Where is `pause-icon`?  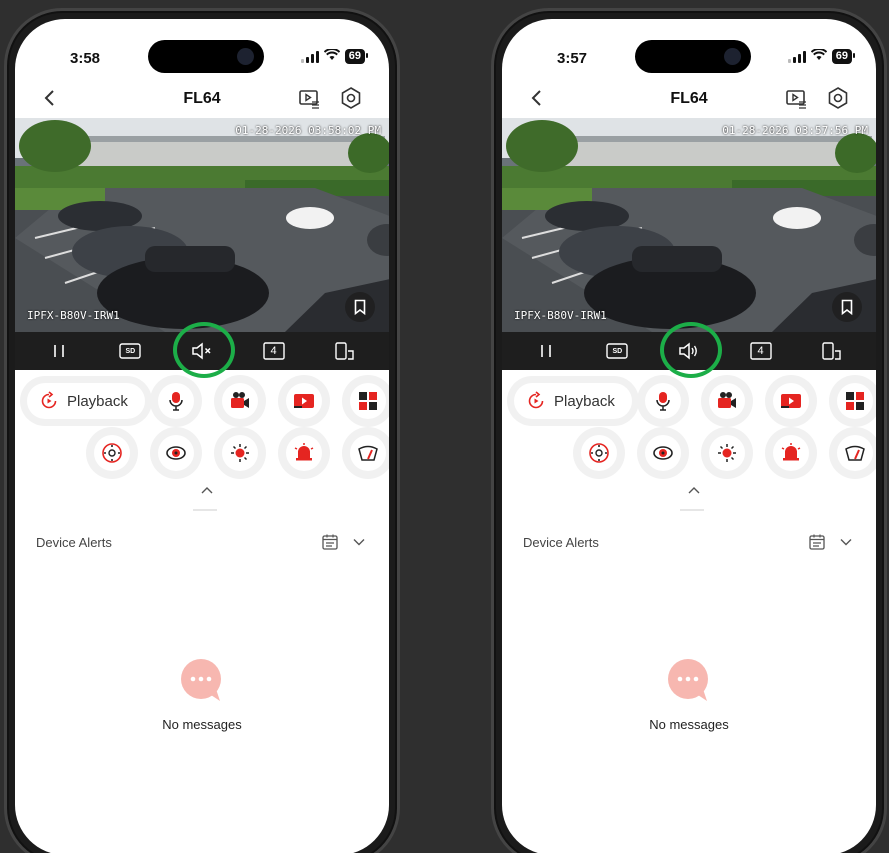
pause-icon is located at coordinates (58, 351).